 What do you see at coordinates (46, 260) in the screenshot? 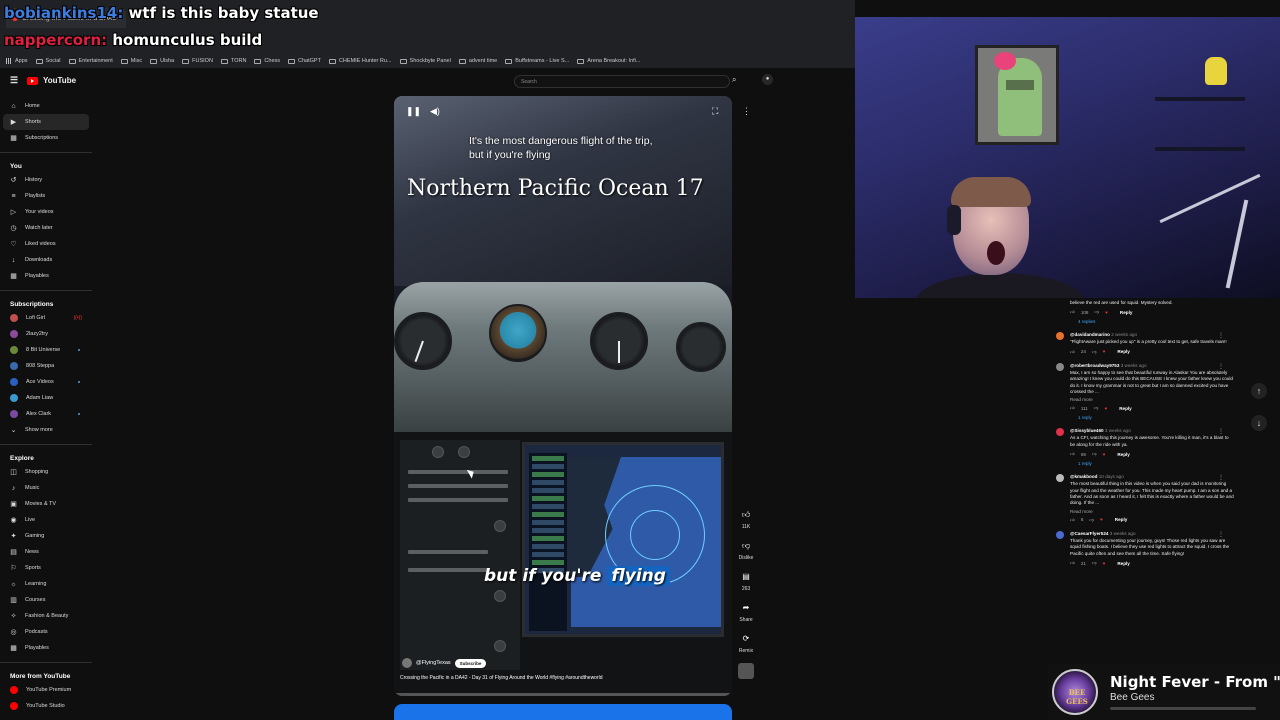
I see `sidebar-item-downloads: ↓ Downloads` at bounding box center [46, 260].